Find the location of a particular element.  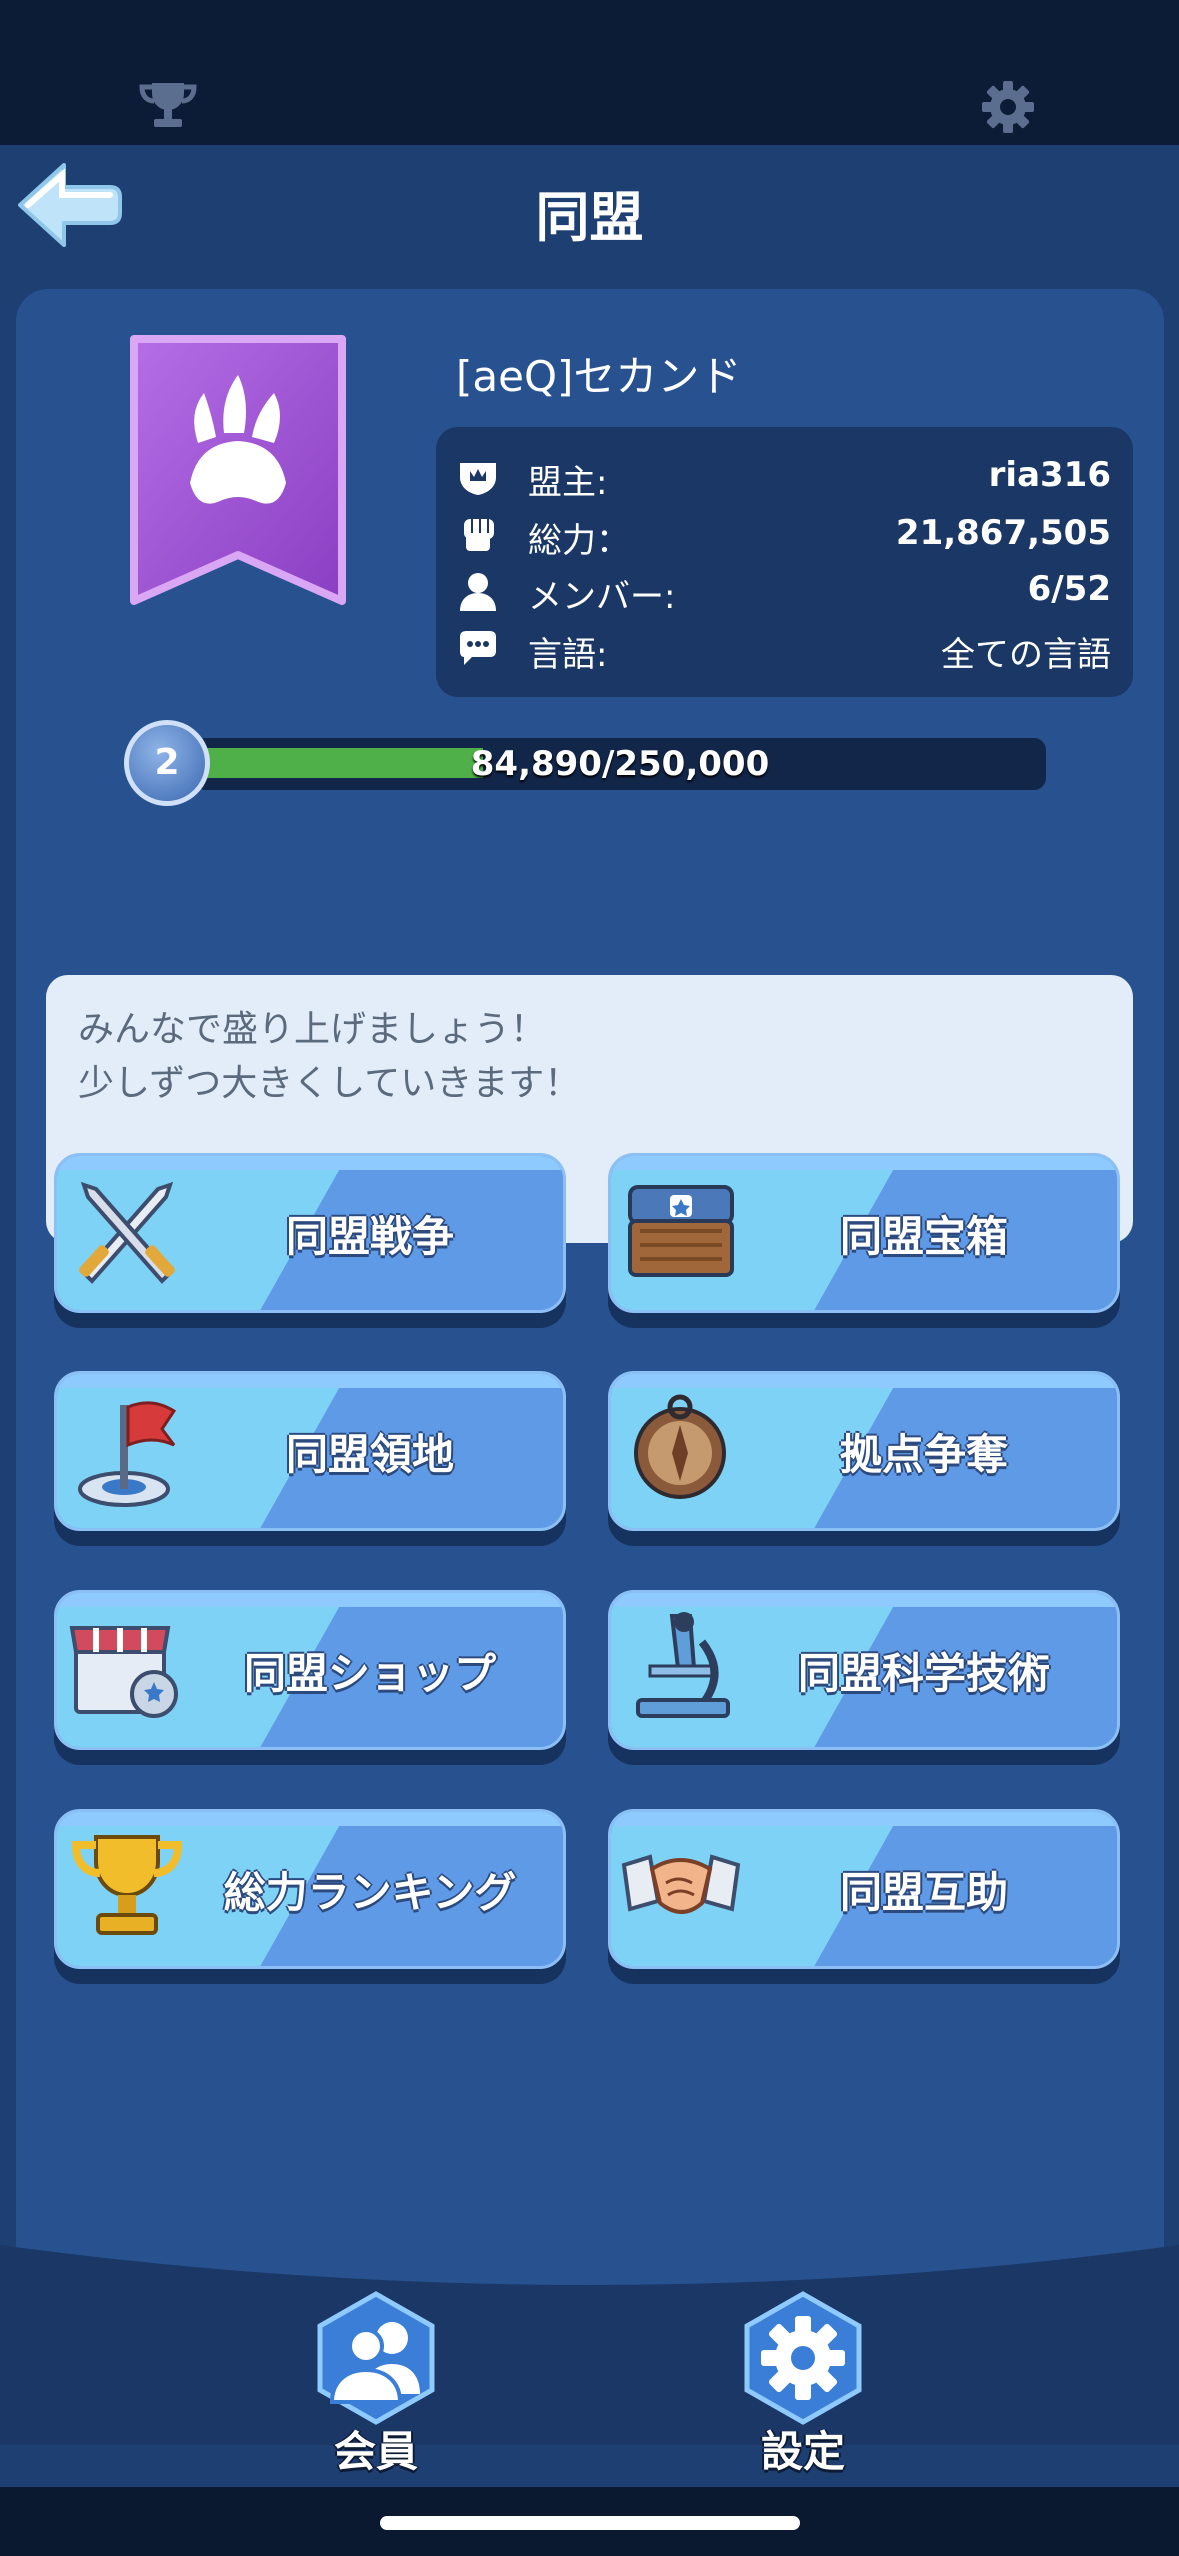

info-label: 総力： is located at coordinates (579, 541).